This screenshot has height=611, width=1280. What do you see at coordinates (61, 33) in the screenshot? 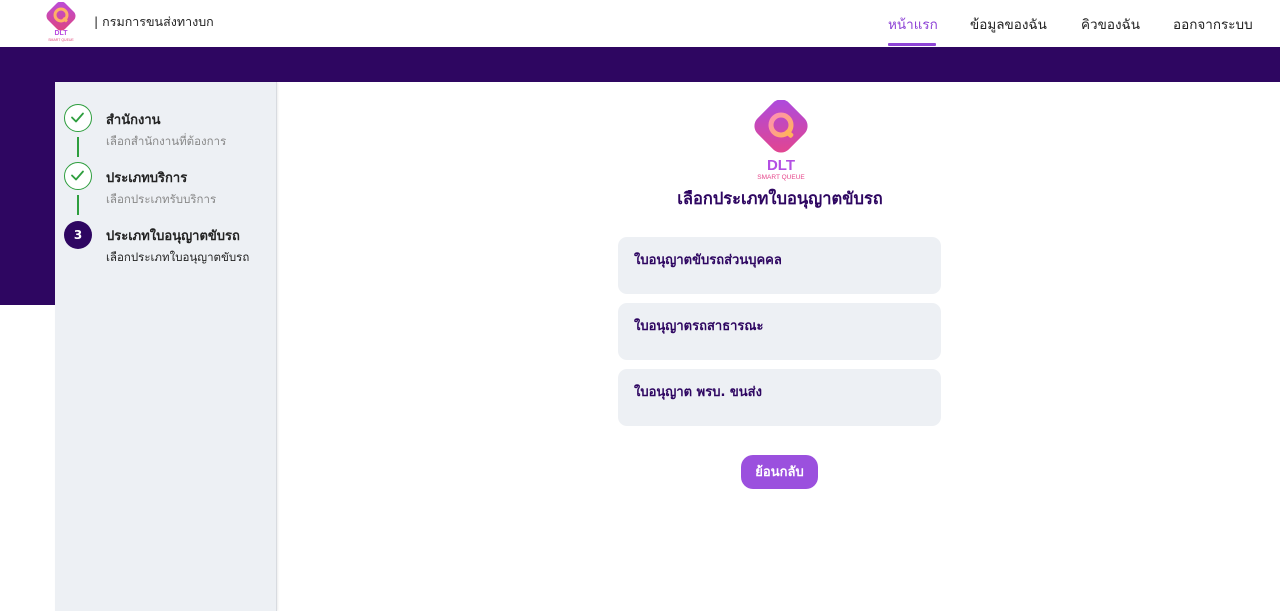
I see `svg-text: DLT` at bounding box center [61, 33].